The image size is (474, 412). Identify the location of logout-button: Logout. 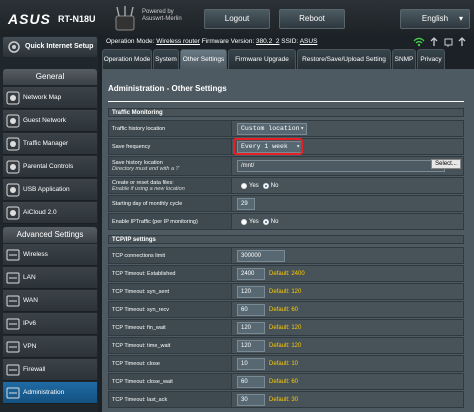
(237, 19).